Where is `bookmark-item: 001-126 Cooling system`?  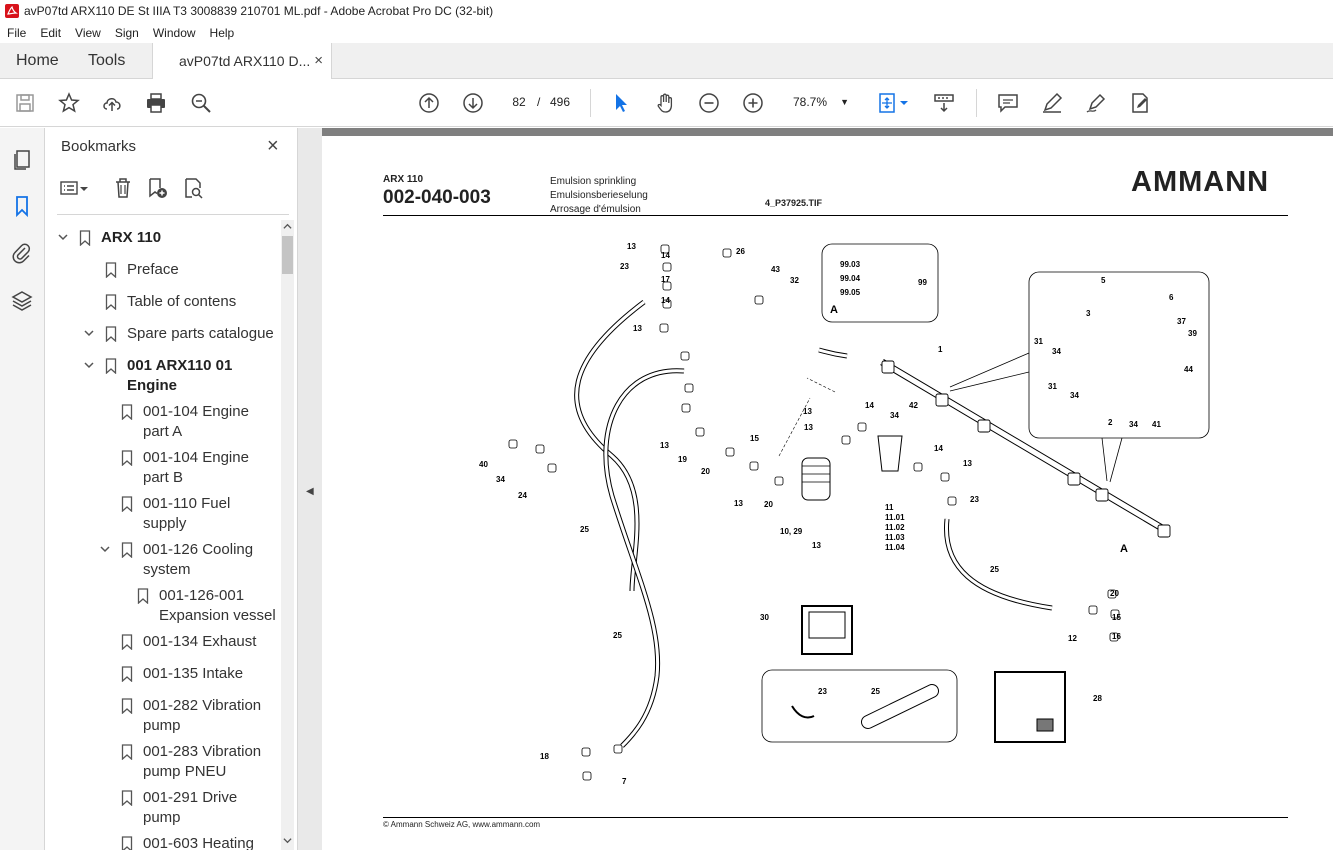 bookmark-item: 001-126 Cooling system is located at coordinates (198, 560).